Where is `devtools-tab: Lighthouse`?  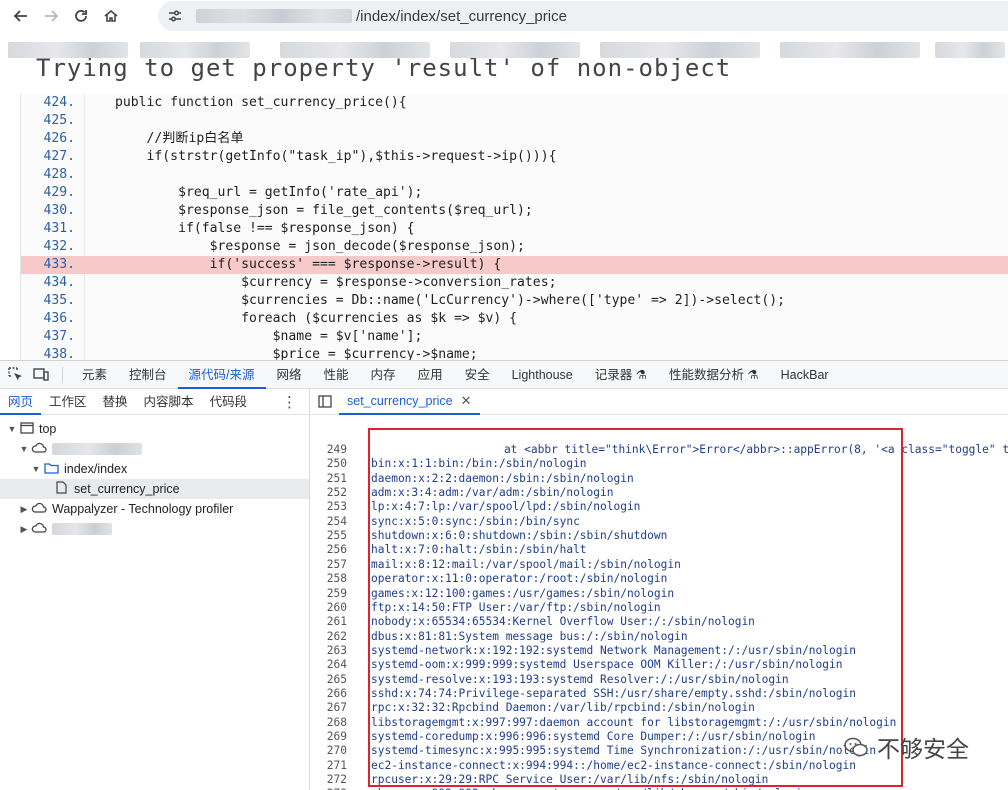 devtools-tab: Lighthouse is located at coordinates (542, 375).